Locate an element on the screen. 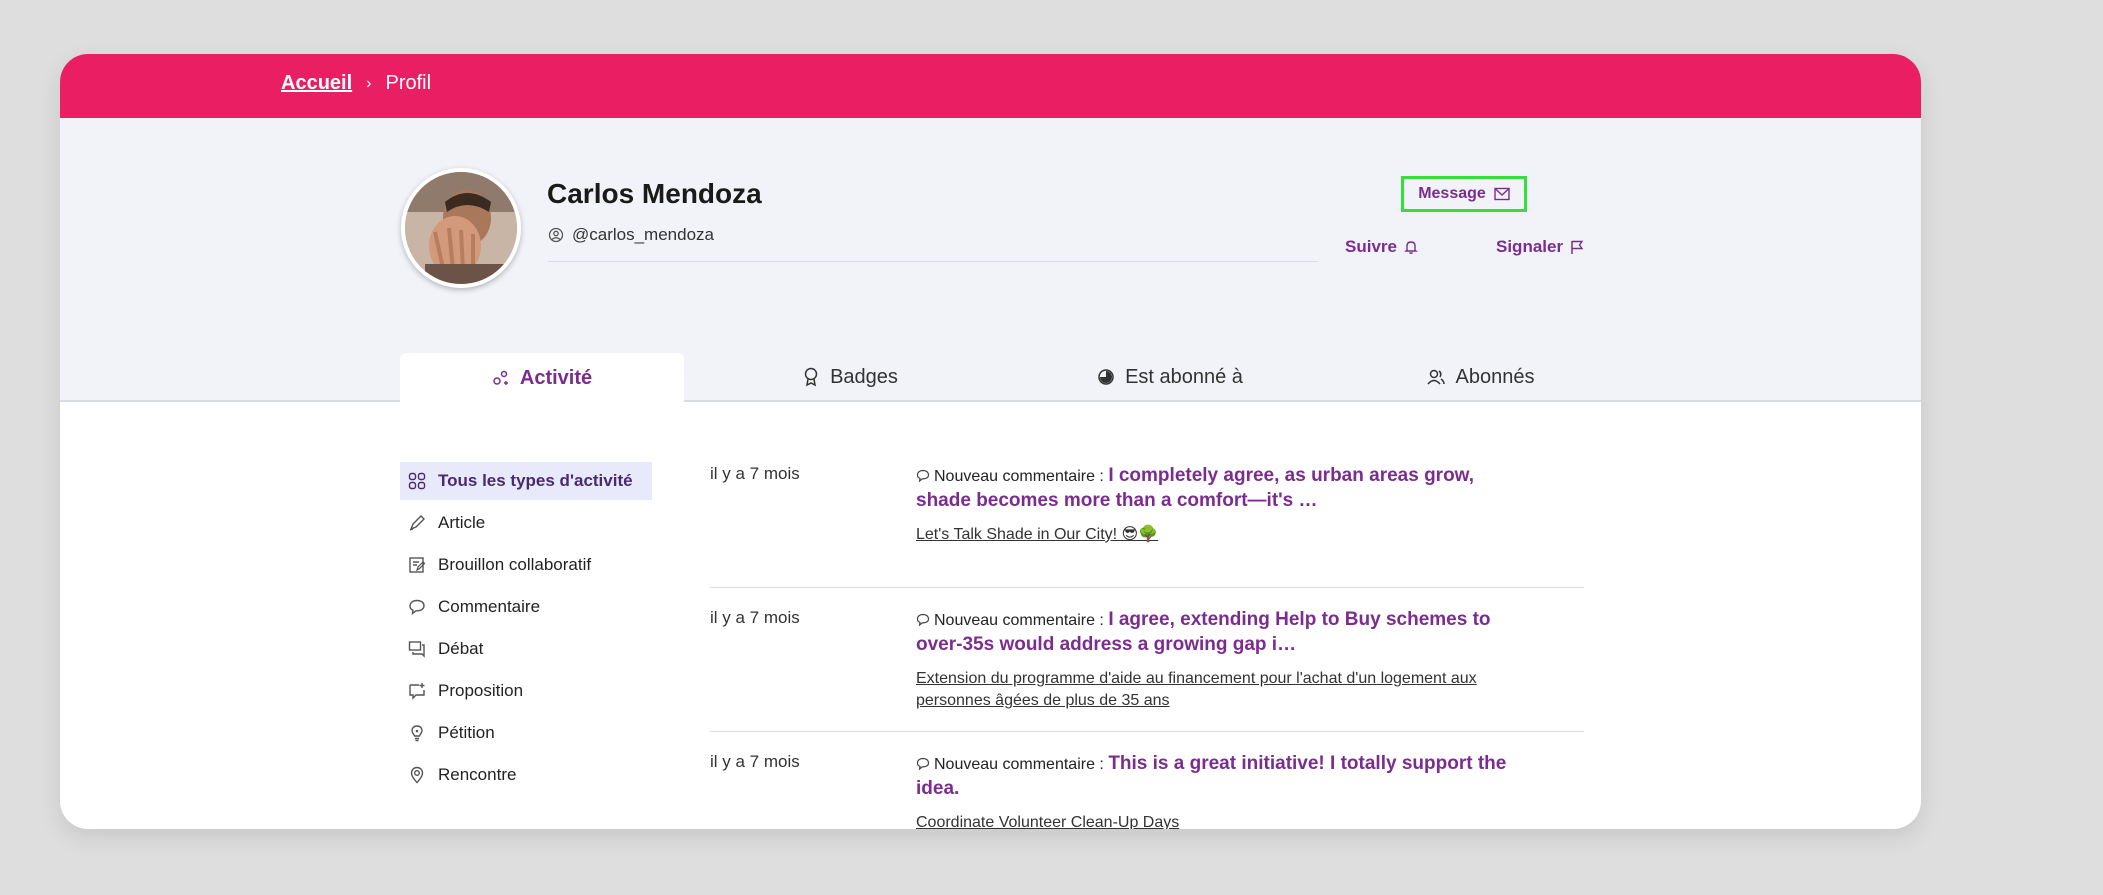 Image resolution: width=2103 pixels, height=895 pixels. avatar is located at coordinates (461, 228).